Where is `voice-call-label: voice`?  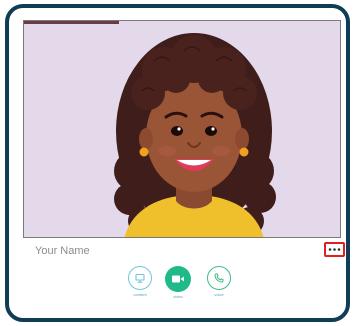 voice-call-label: voice is located at coordinates (219, 294).